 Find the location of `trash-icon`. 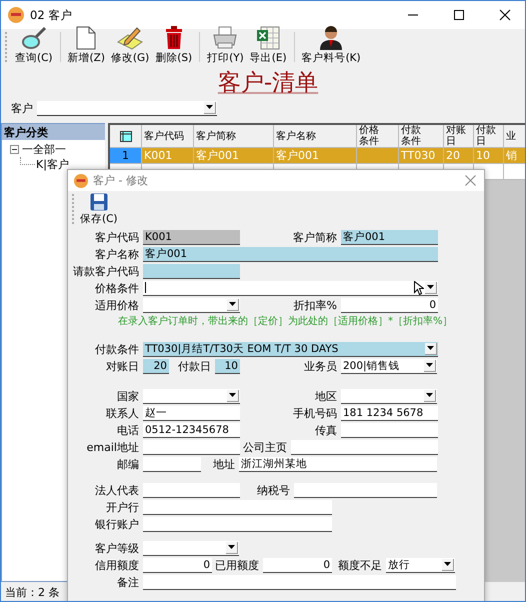

trash-icon is located at coordinates (174, 38).